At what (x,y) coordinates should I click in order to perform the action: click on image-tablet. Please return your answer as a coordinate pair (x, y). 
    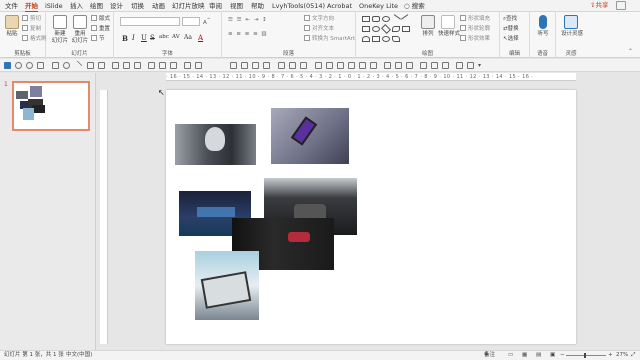
    Looking at the image, I should click on (227, 285).